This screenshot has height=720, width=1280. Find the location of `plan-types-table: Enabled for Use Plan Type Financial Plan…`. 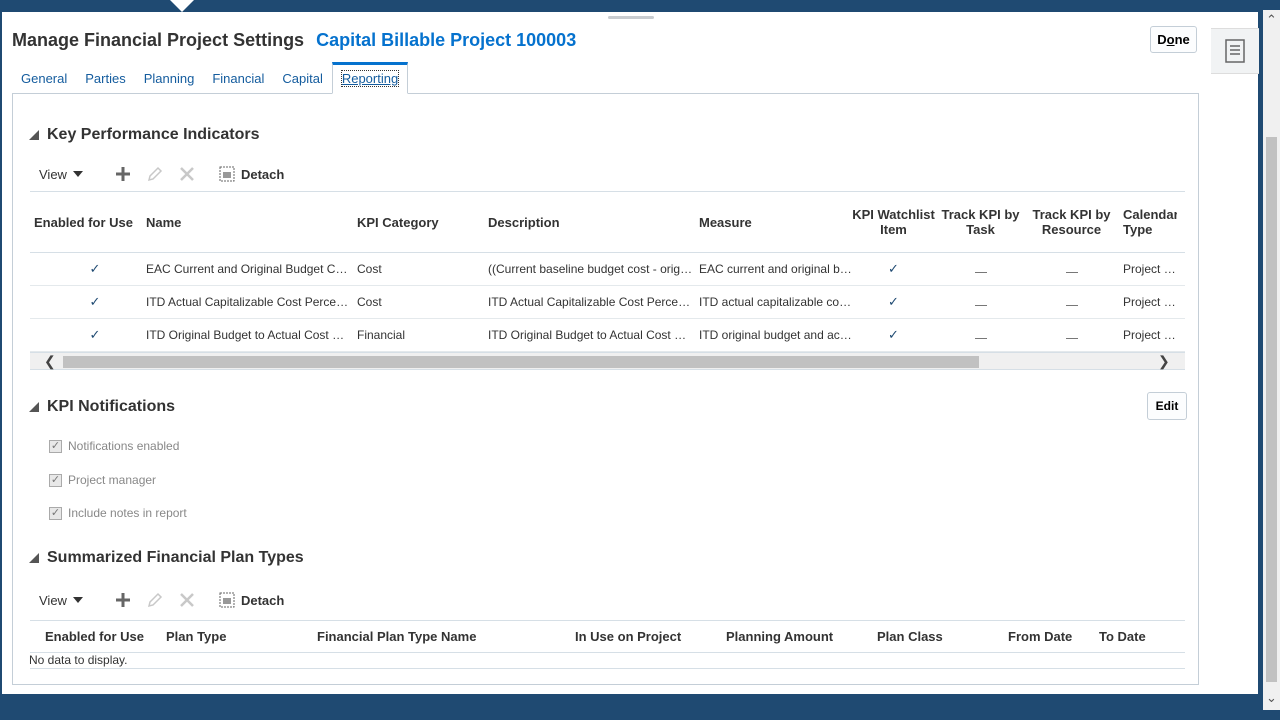

plan-types-table: Enabled for Use Plan Type Financial Plan… is located at coordinates (607, 644).